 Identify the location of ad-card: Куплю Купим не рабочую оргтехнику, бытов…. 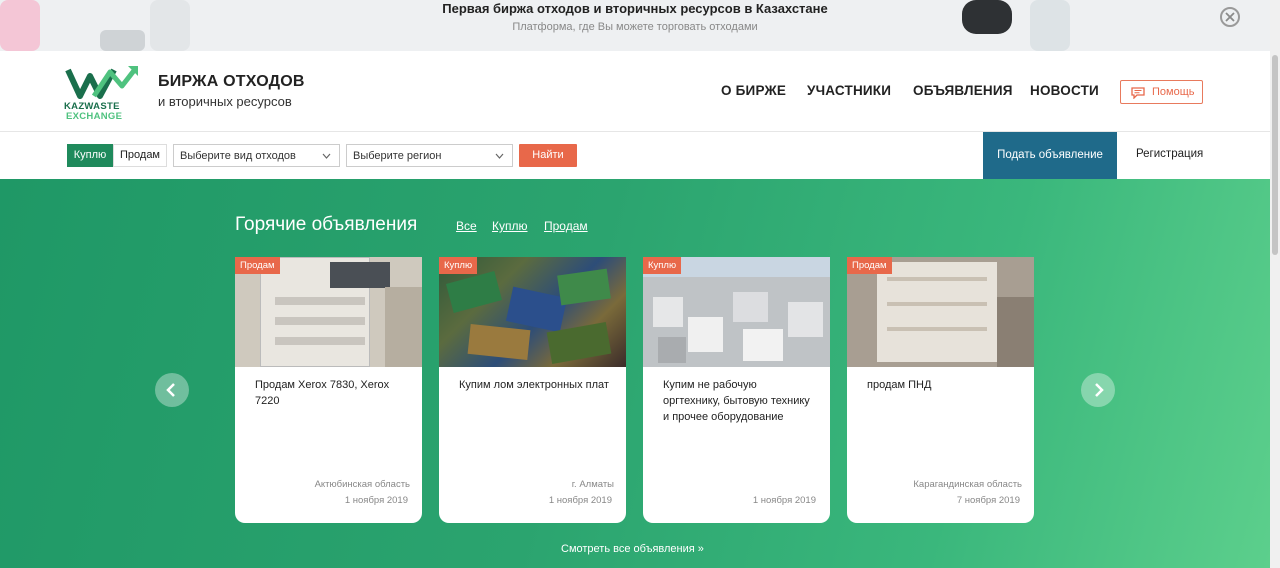
(736, 390).